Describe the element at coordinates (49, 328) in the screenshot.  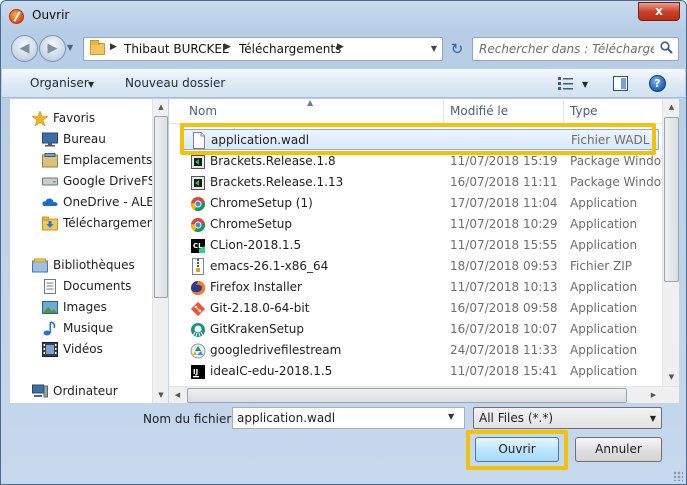
I see `music-icon` at that location.